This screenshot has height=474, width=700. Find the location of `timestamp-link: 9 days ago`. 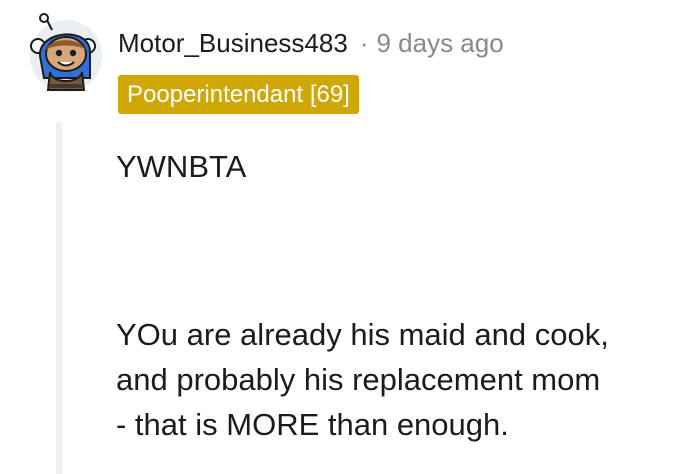

timestamp-link: 9 days ago is located at coordinates (439, 43).